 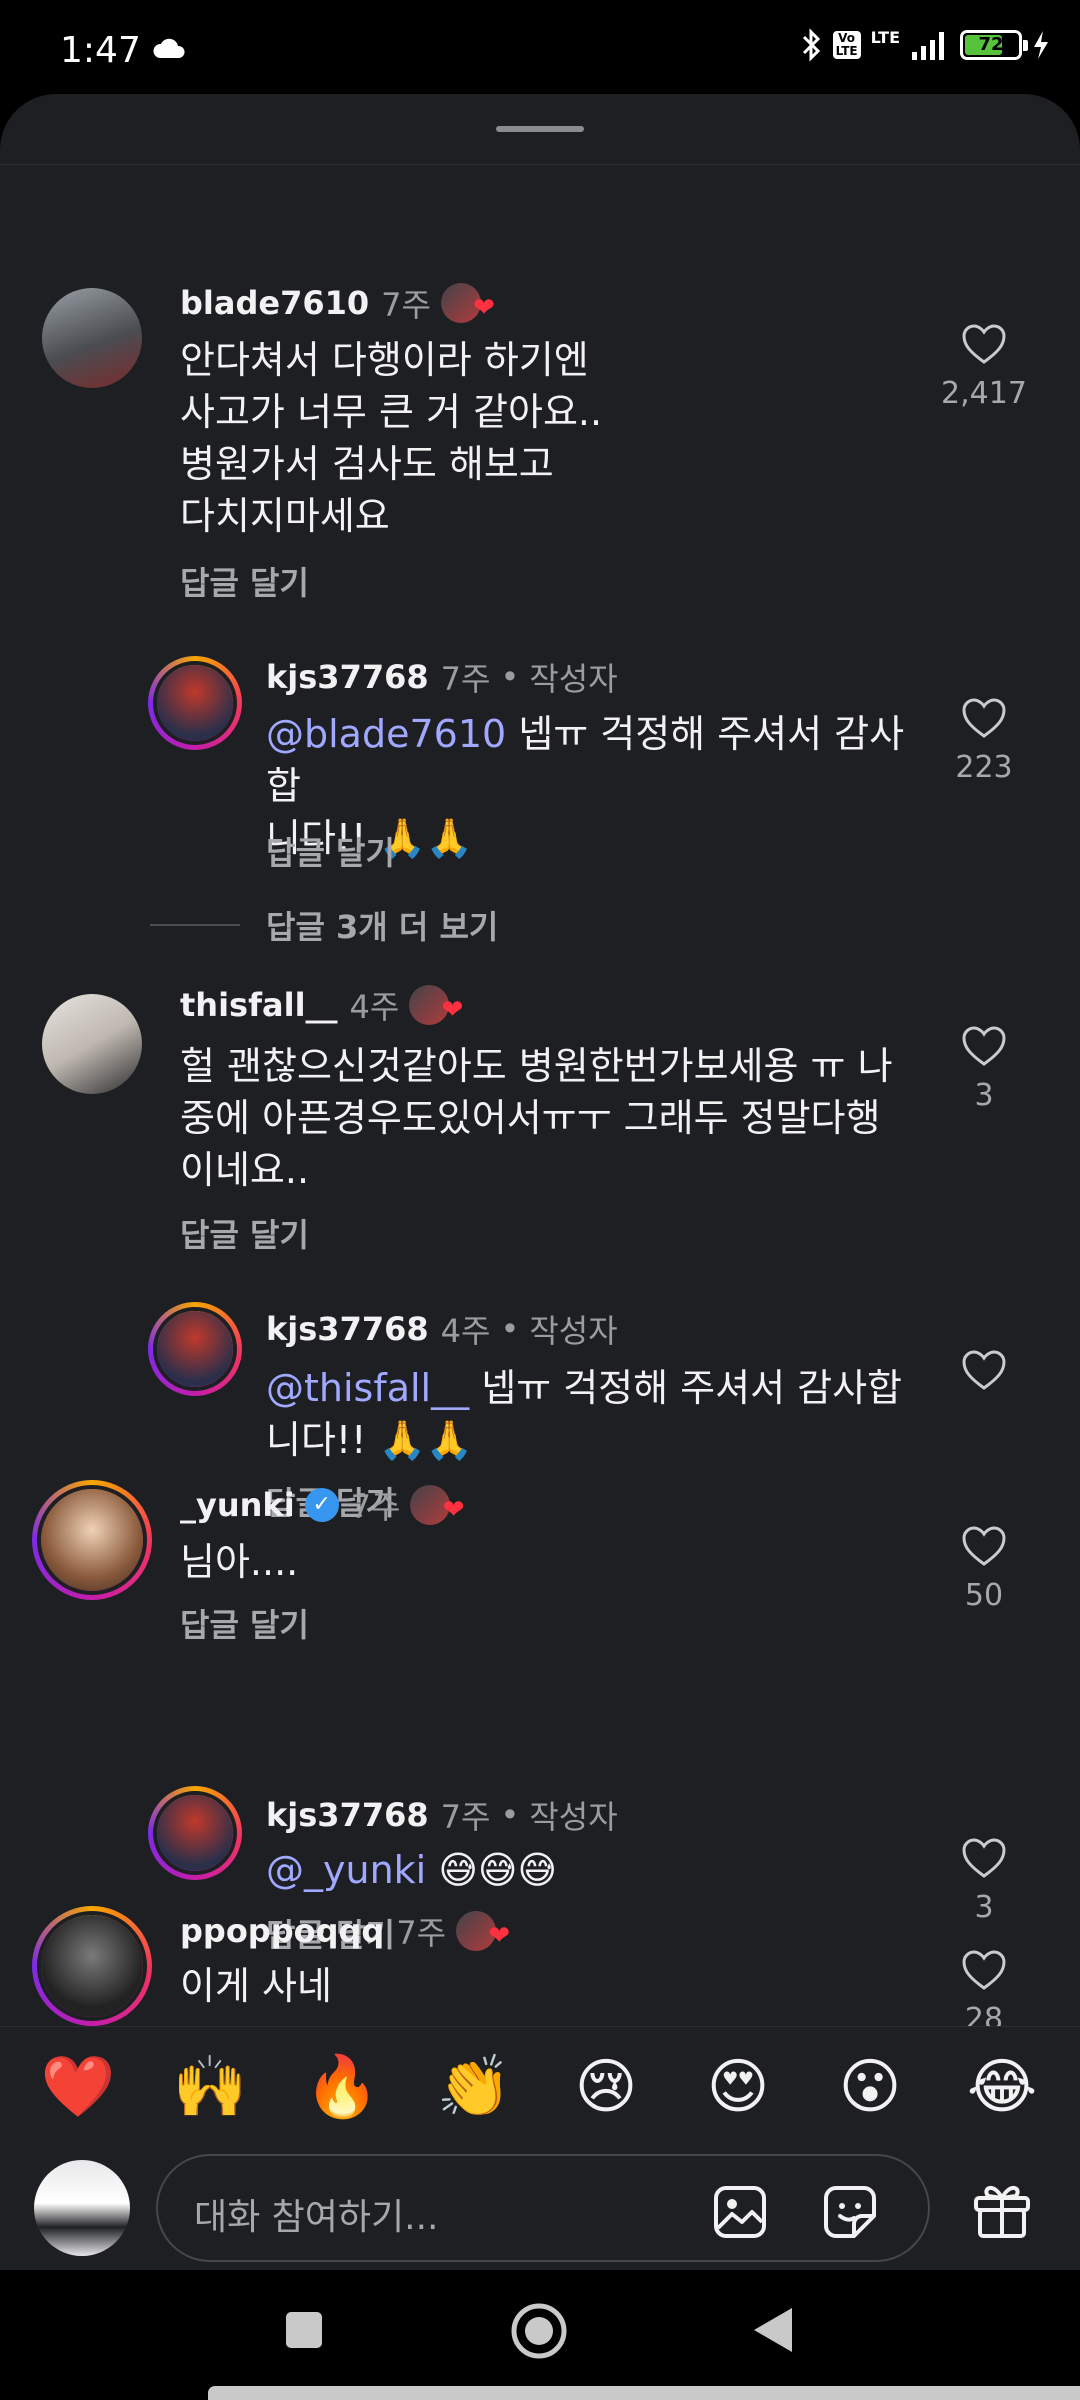 I want to click on like-button: 28, so click(x=984, y=1987).